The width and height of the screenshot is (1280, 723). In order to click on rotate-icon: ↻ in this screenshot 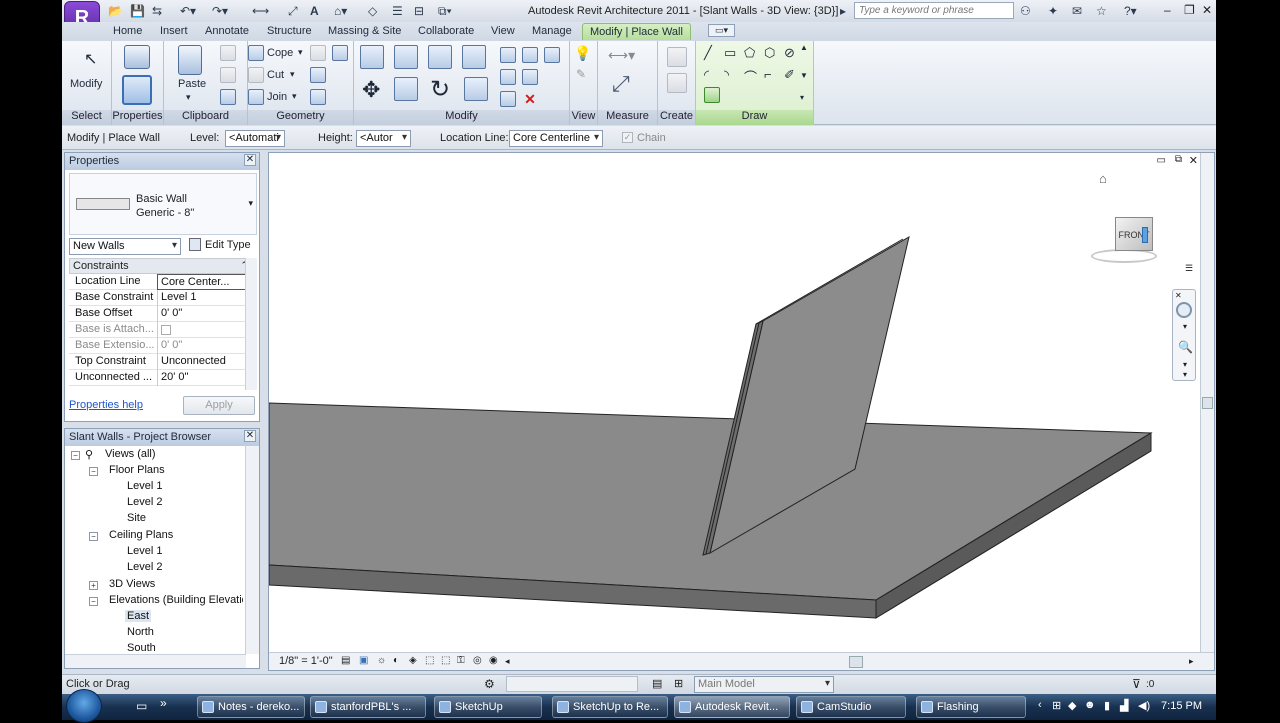, I will do `click(440, 89)`.